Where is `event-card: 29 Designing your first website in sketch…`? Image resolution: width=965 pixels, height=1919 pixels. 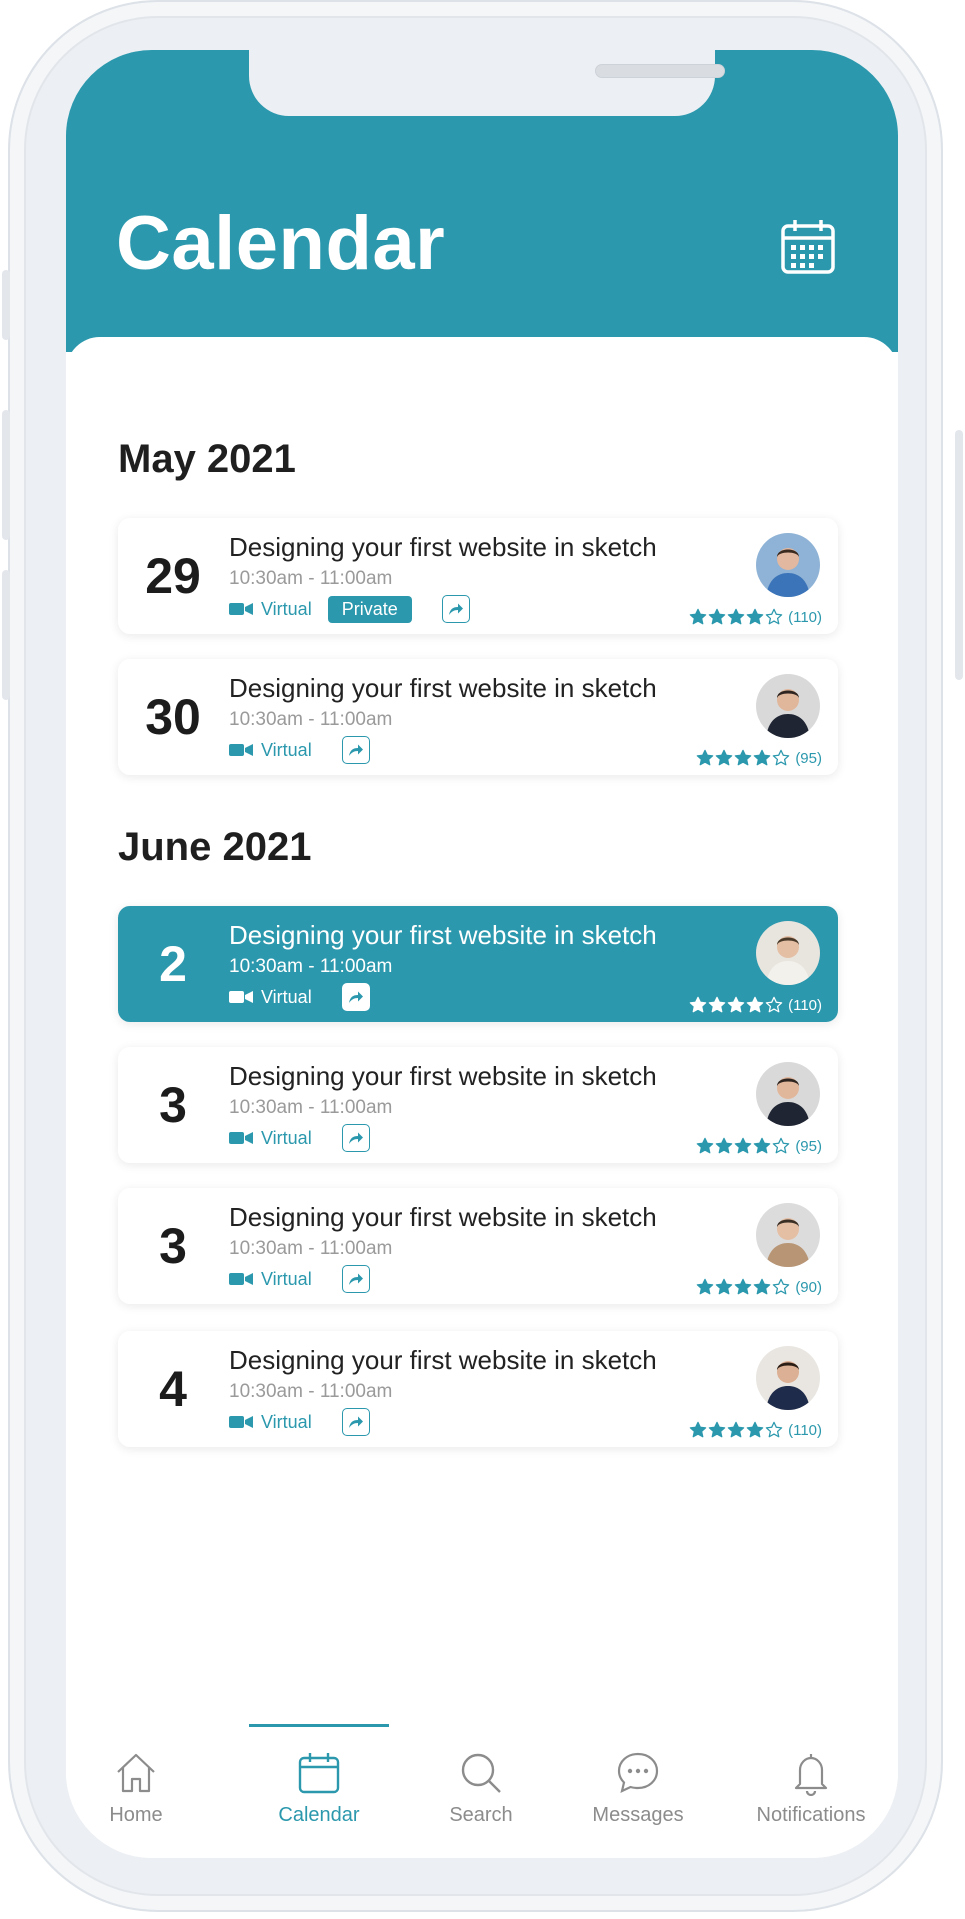
event-card: 29 Designing your first website in sketch… is located at coordinates (478, 576).